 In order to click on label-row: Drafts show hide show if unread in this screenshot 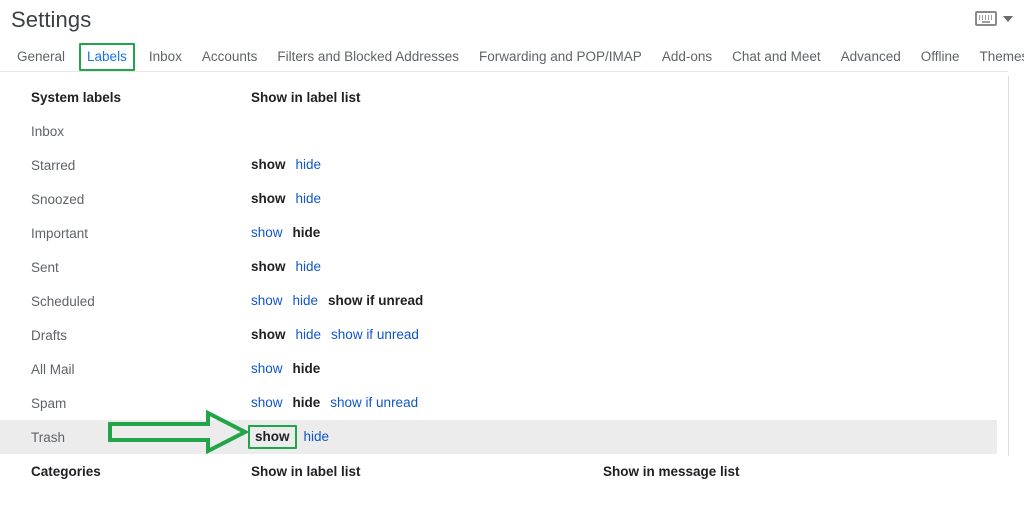, I will do `click(512, 335)`.